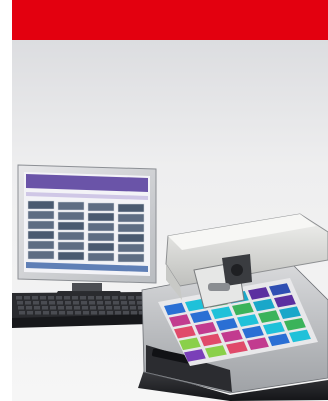 The width and height of the screenshot is (328, 401). What do you see at coordinates (87, 287) in the screenshot?
I see `monitor-stand` at bounding box center [87, 287].